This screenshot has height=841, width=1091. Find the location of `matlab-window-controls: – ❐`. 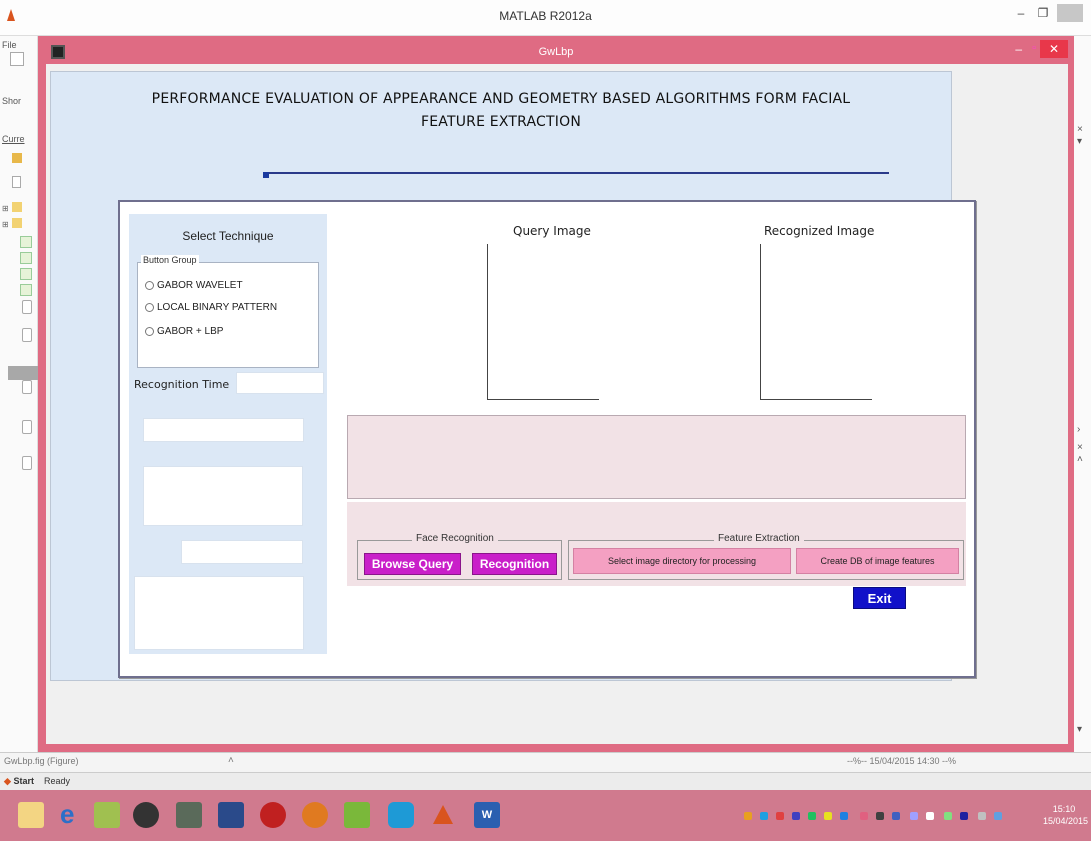

matlab-window-controls: – ❐ is located at coordinates (1048, 13).